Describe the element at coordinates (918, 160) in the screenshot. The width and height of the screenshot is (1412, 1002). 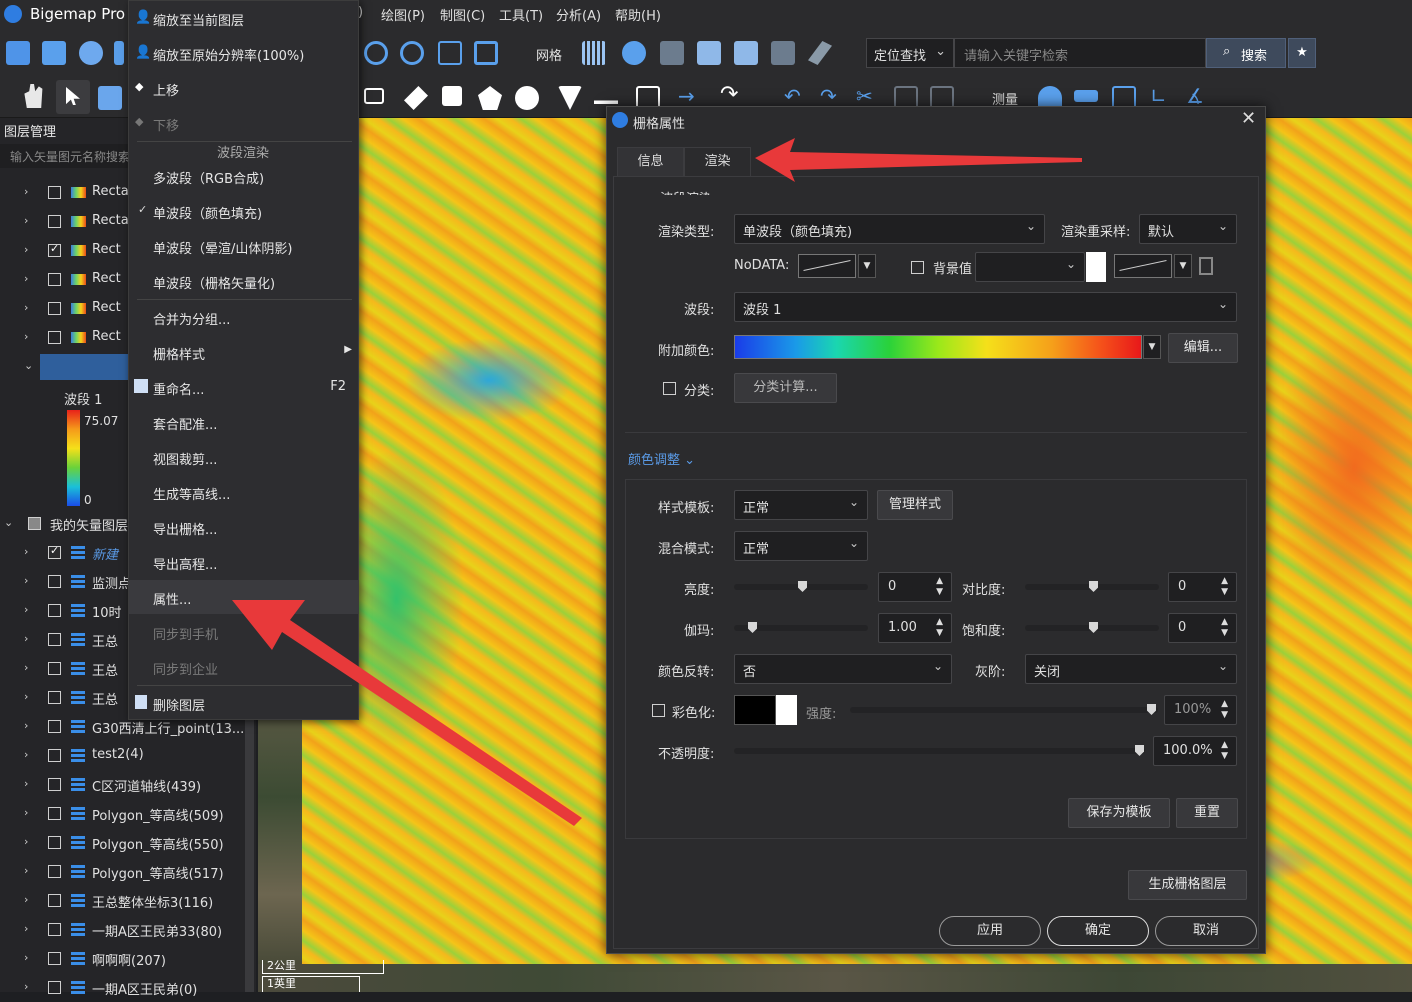
I see `red-arrow-to-render-tab` at that location.